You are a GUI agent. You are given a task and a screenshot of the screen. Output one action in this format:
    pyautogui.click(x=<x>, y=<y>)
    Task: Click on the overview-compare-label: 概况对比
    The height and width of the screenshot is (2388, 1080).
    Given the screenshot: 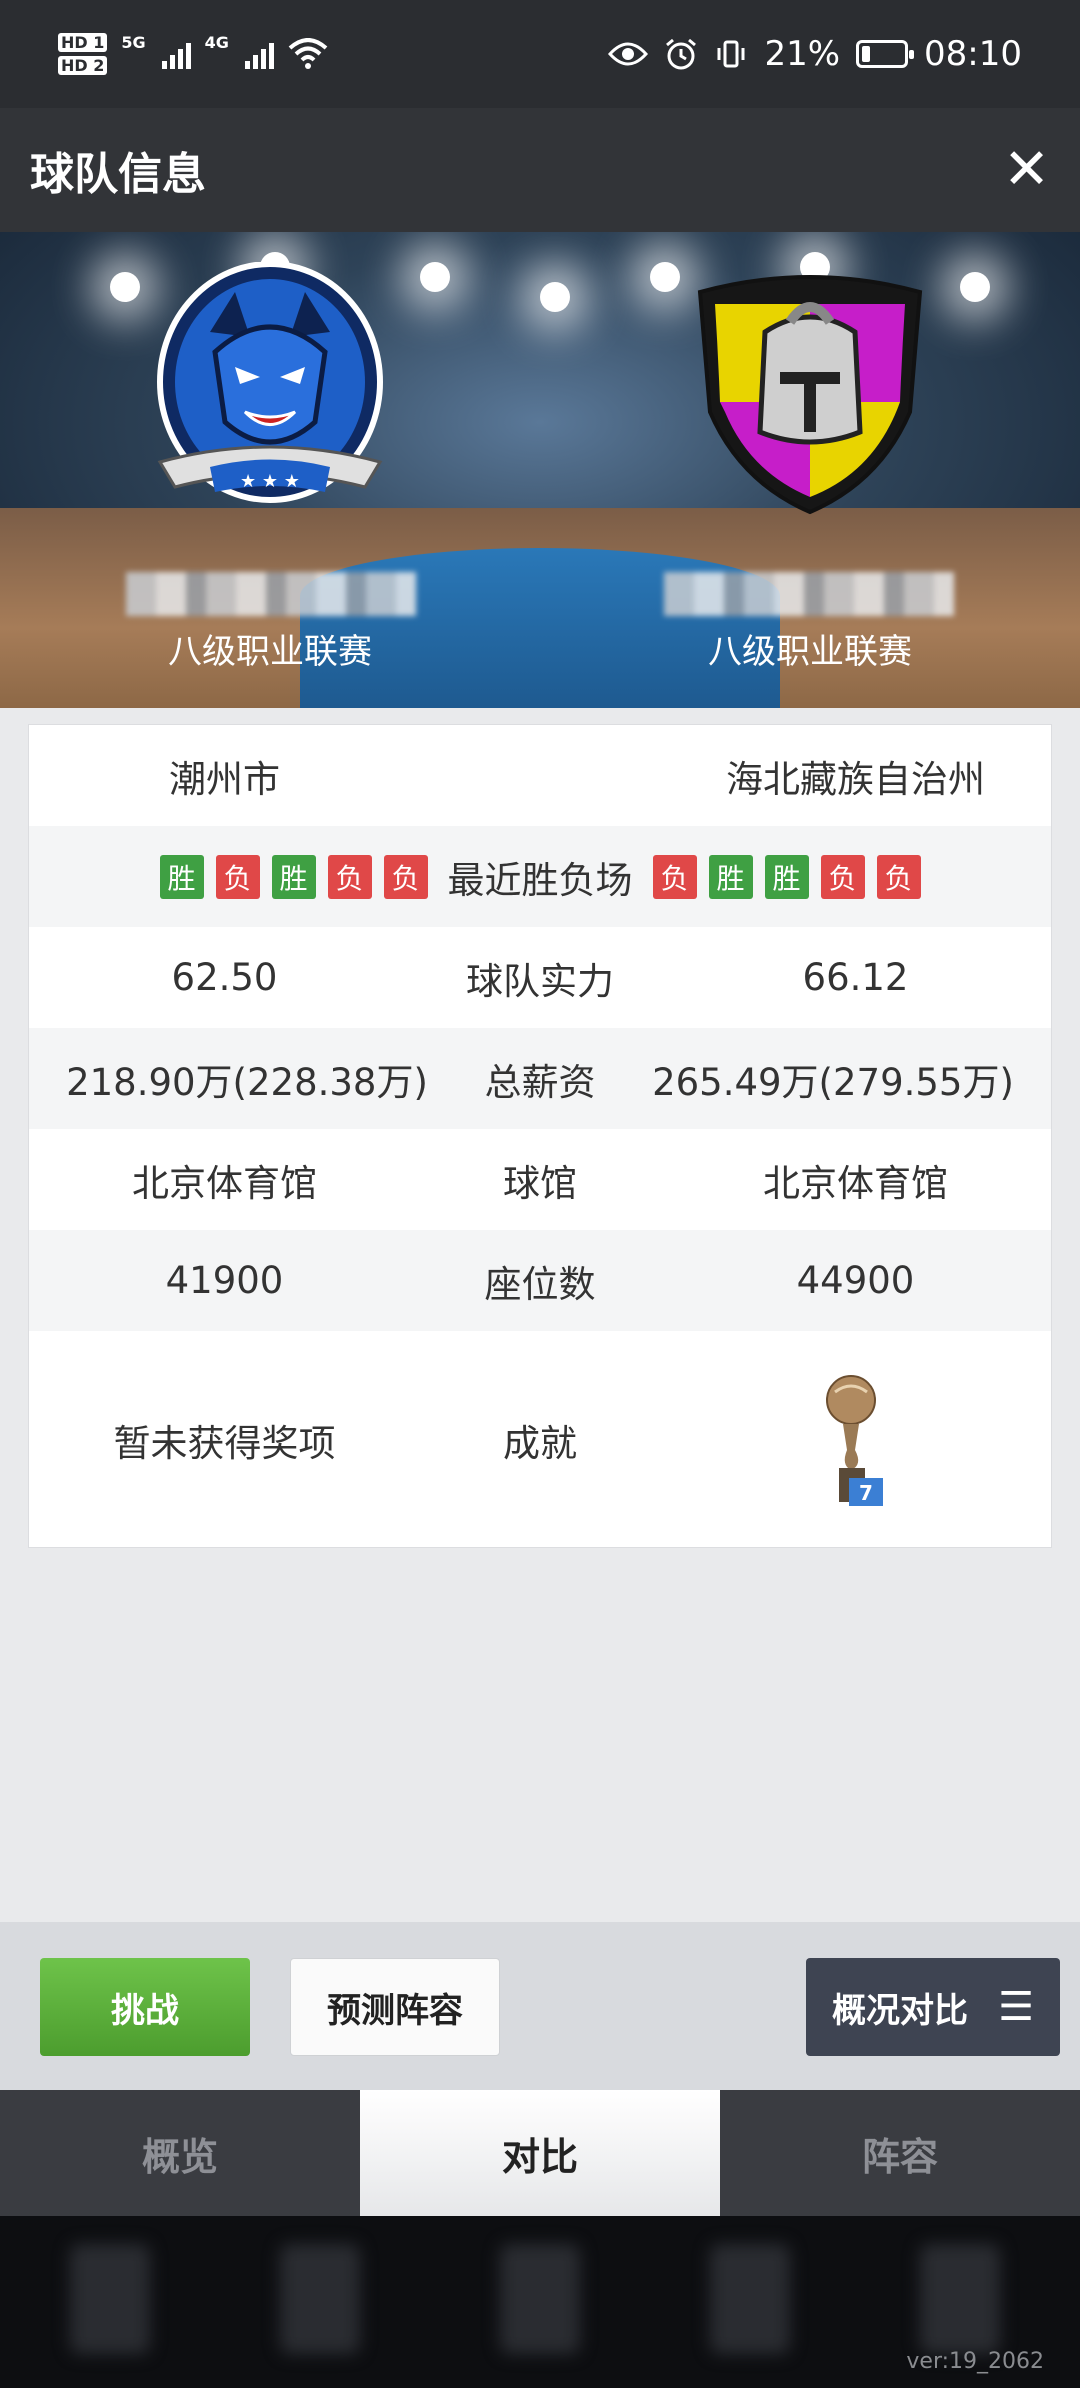 What is the action you would take?
    pyautogui.click(x=900, y=2010)
    